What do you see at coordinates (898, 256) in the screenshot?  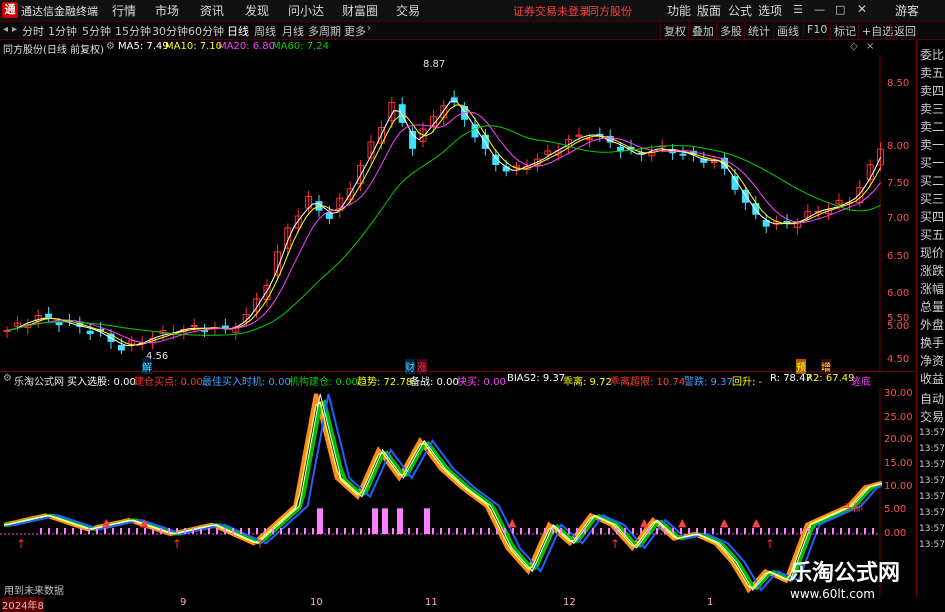 I see `price-axis-label: 6.50` at bounding box center [898, 256].